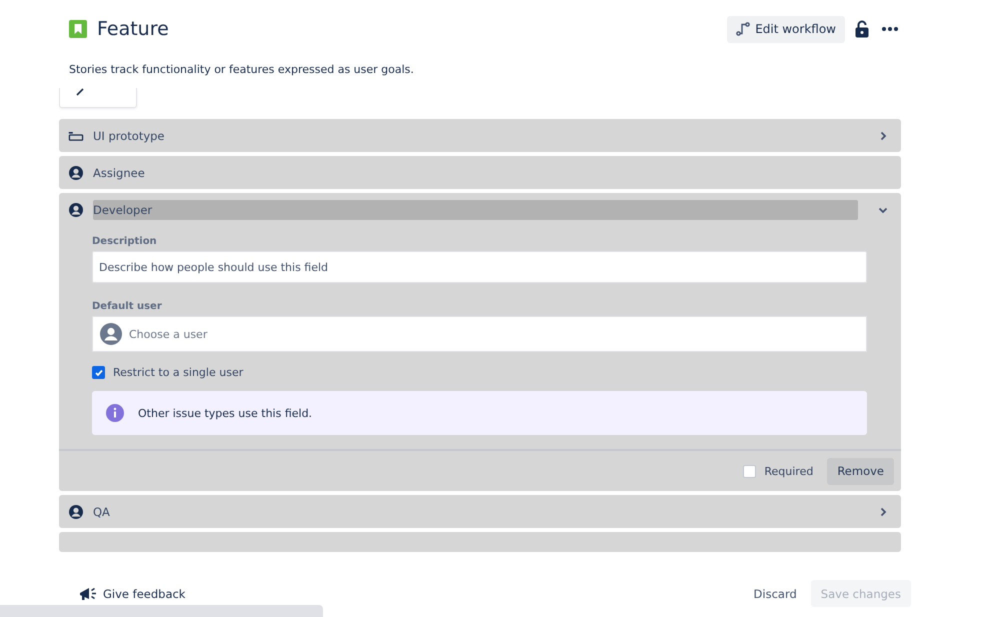 The image size is (999, 617). I want to click on avatar-icon, so click(111, 334).